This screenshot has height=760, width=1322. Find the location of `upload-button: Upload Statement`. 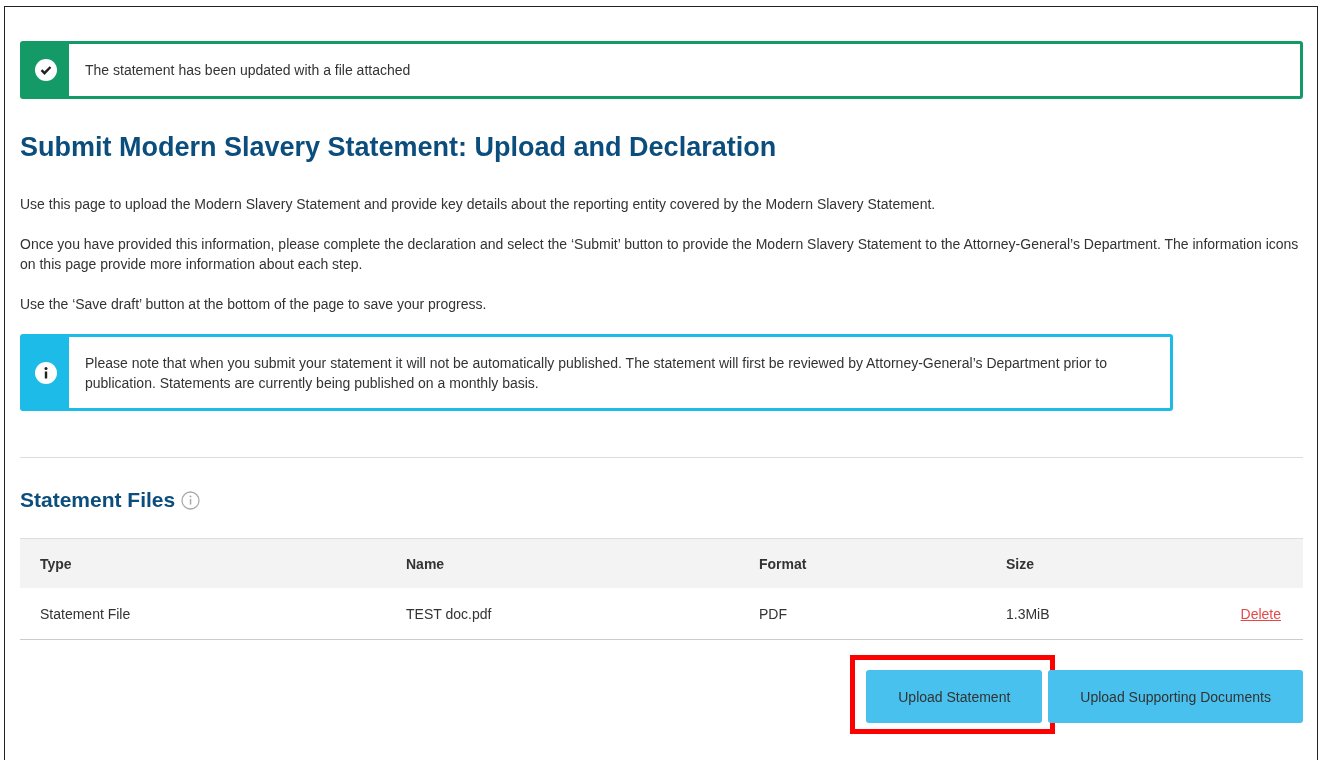

upload-button: Upload Statement is located at coordinates (954, 696).